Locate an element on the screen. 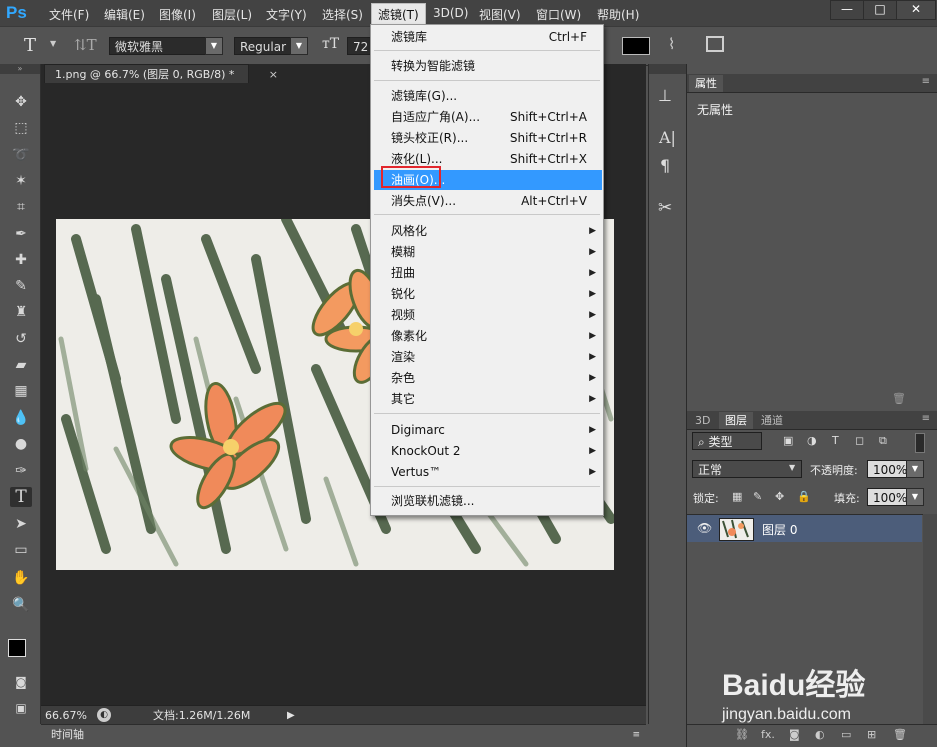 The width and height of the screenshot is (937, 747). filter-smart-object-icon: ⧉ is located at coordinates (883, 441).